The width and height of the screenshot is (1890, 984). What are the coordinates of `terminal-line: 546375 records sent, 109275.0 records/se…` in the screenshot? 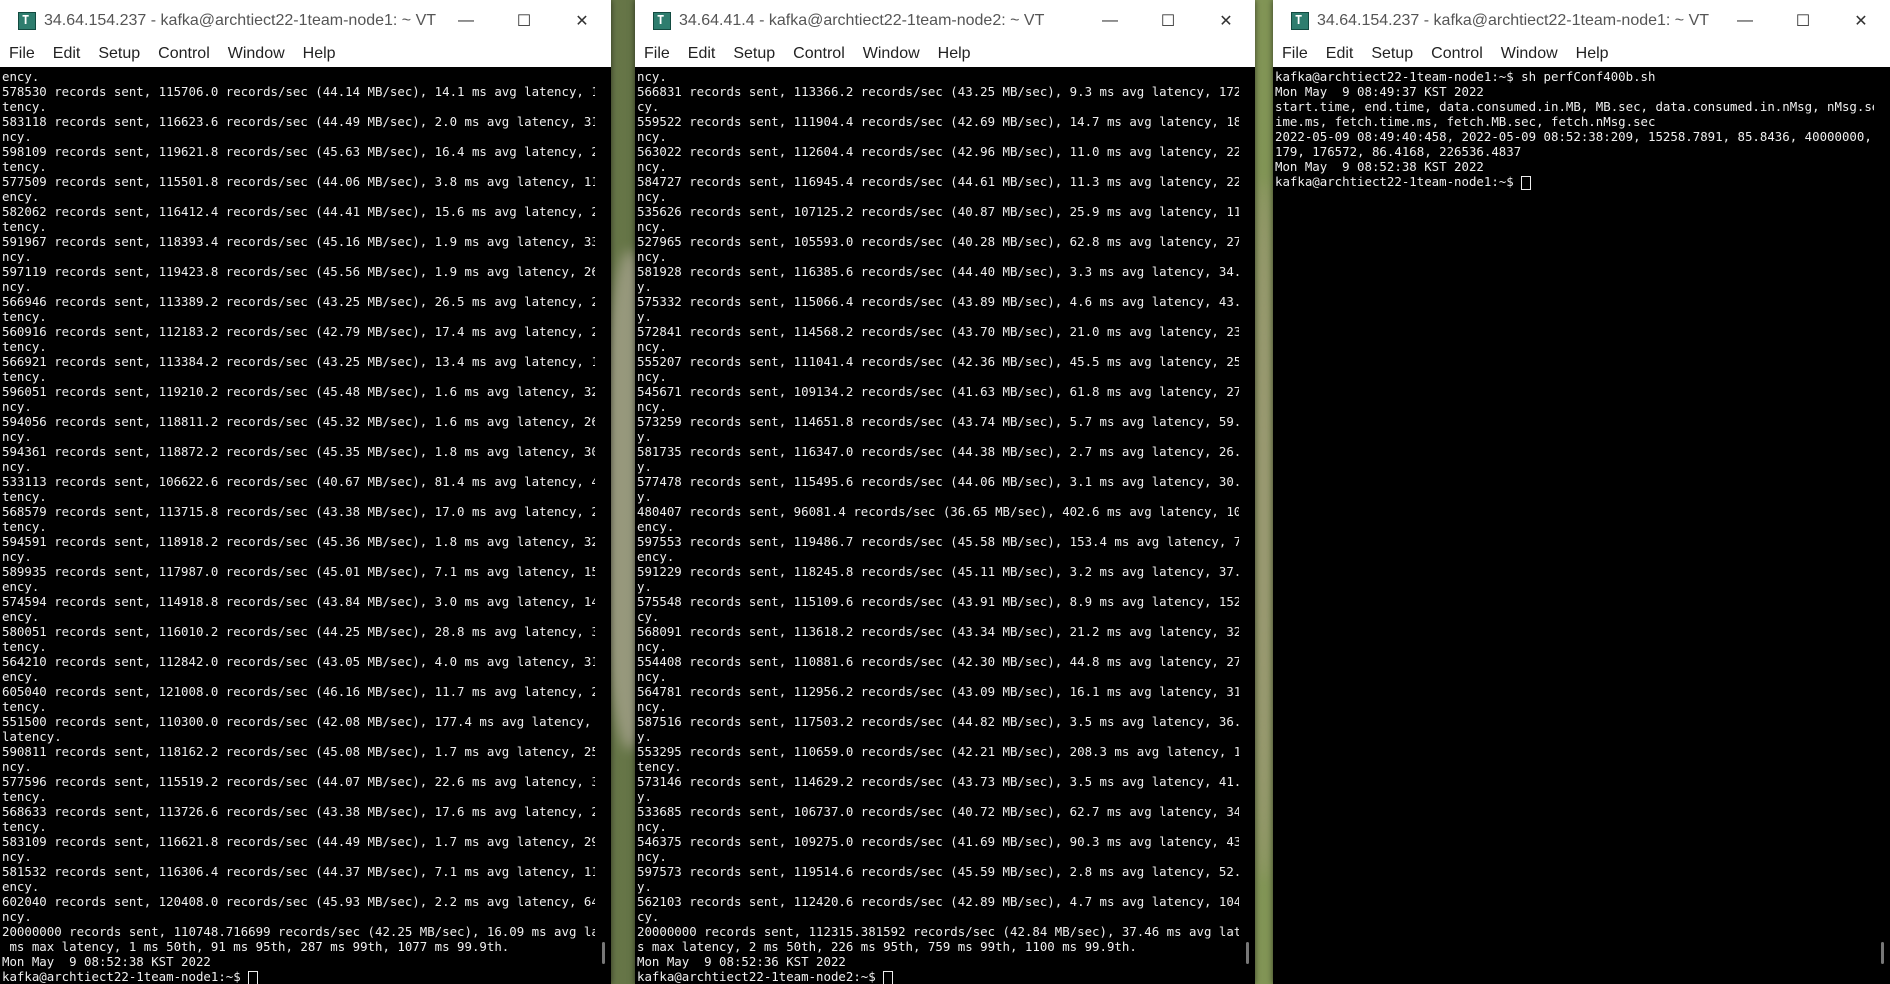 It's located at (938, 841).